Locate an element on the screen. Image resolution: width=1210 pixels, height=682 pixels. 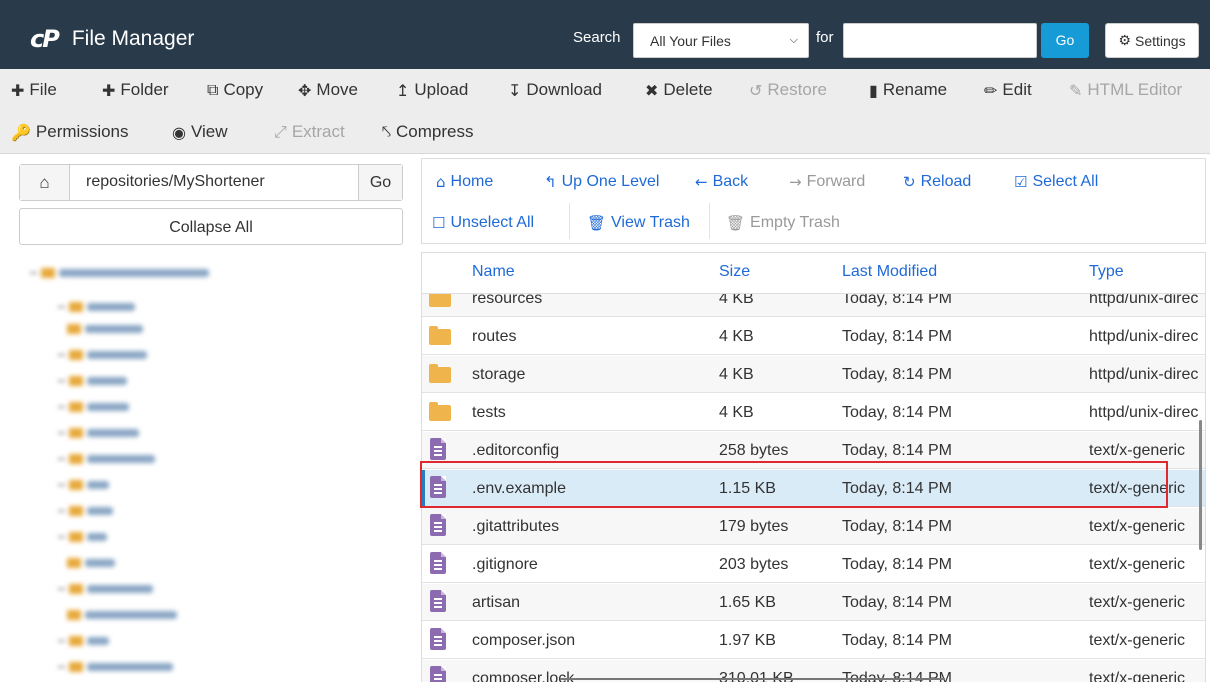
column-name: Name is located at coordinates (493, 272).